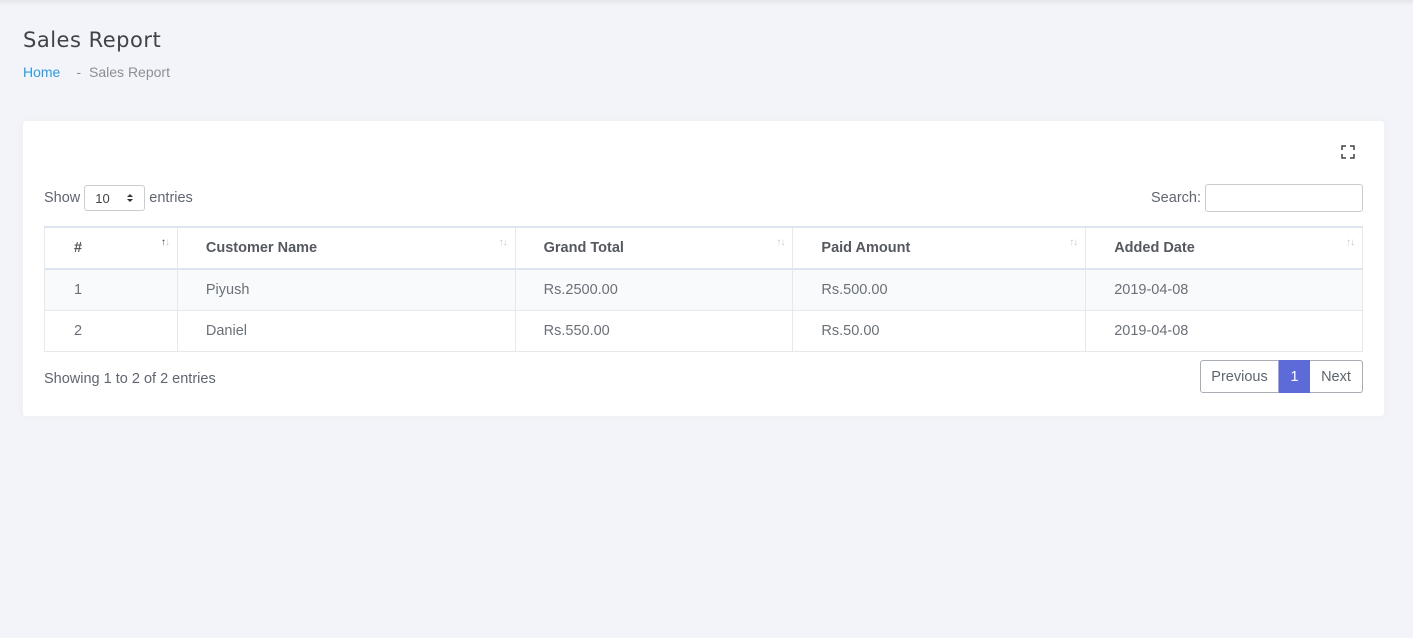 Image resolution: width=1413 pixels, height=638 pixels. I want to click on table-info: Showing 1 to 2 of 2 entries, so click(130, 379).